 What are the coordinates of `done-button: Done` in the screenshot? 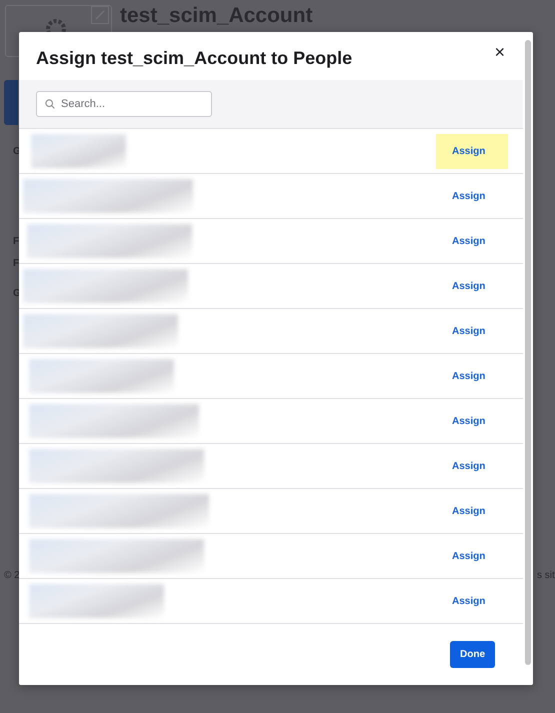 It's located at (472, 654).